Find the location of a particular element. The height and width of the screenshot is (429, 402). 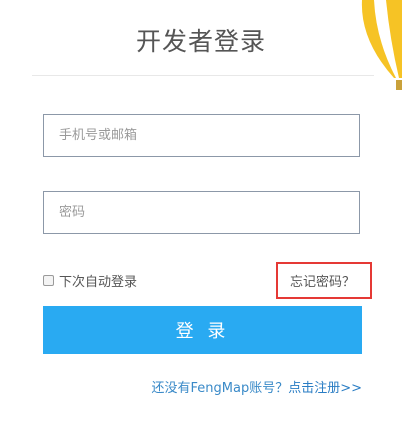

password-input is located at coordinates (201, 212).